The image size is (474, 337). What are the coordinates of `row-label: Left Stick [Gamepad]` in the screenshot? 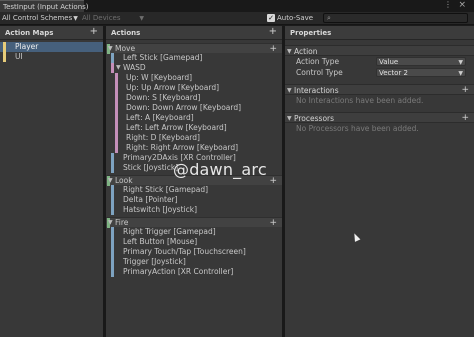 It's located at (163, 57).